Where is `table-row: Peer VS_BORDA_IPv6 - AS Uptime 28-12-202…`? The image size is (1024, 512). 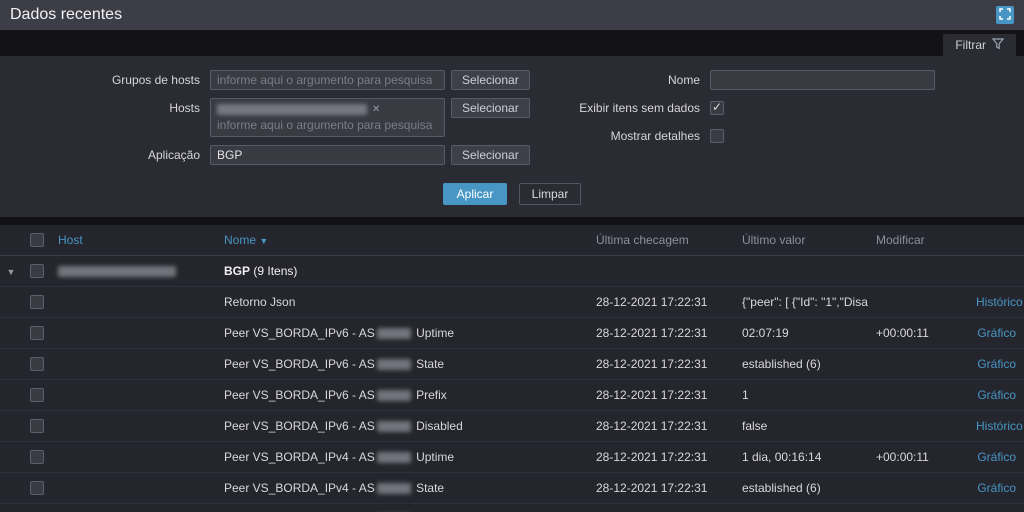 table-row: Peer VS_BORDA_IPv6 - AS Uptime 28-12-202… is located at coordinates (512, 333).